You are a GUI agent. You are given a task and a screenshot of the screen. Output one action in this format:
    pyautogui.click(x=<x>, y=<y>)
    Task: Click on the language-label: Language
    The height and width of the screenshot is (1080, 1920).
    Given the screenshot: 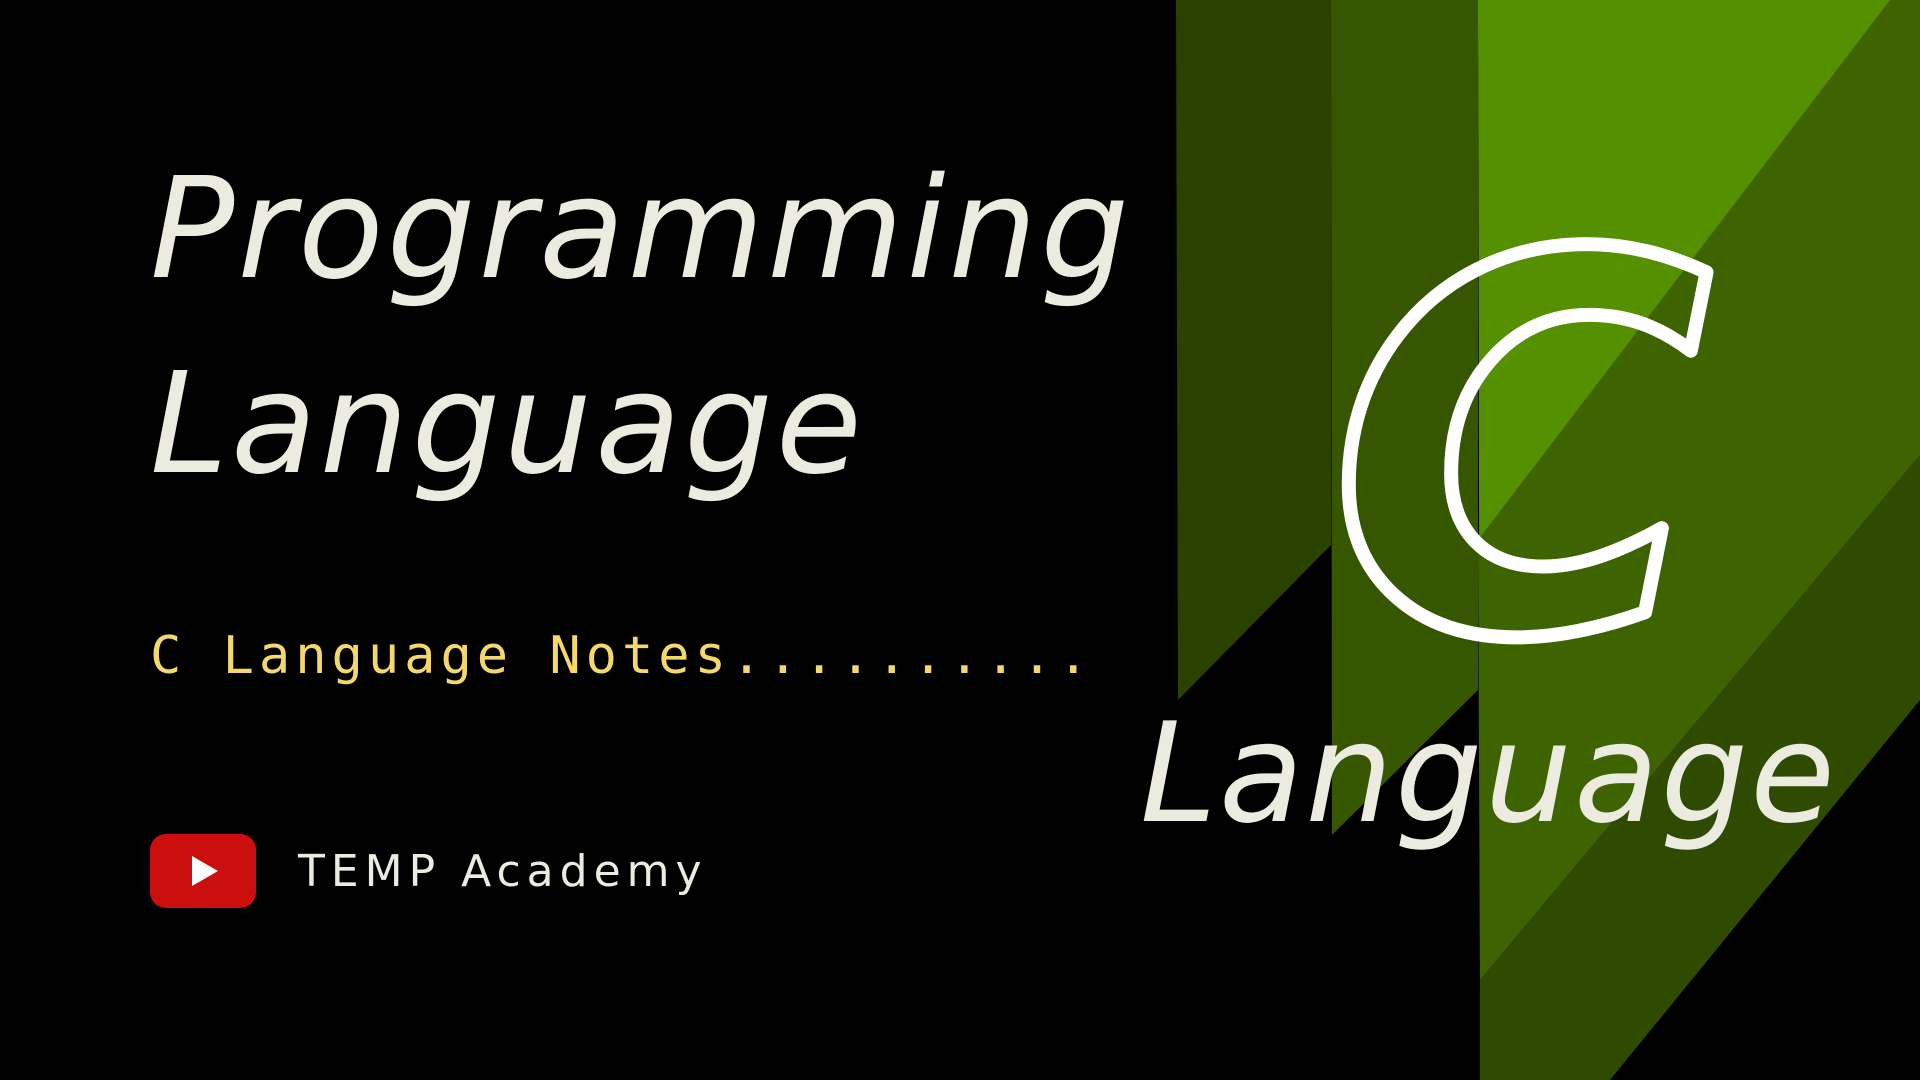 What is the action you would take?
    pyautogui.click(x=1489, y=773)
    